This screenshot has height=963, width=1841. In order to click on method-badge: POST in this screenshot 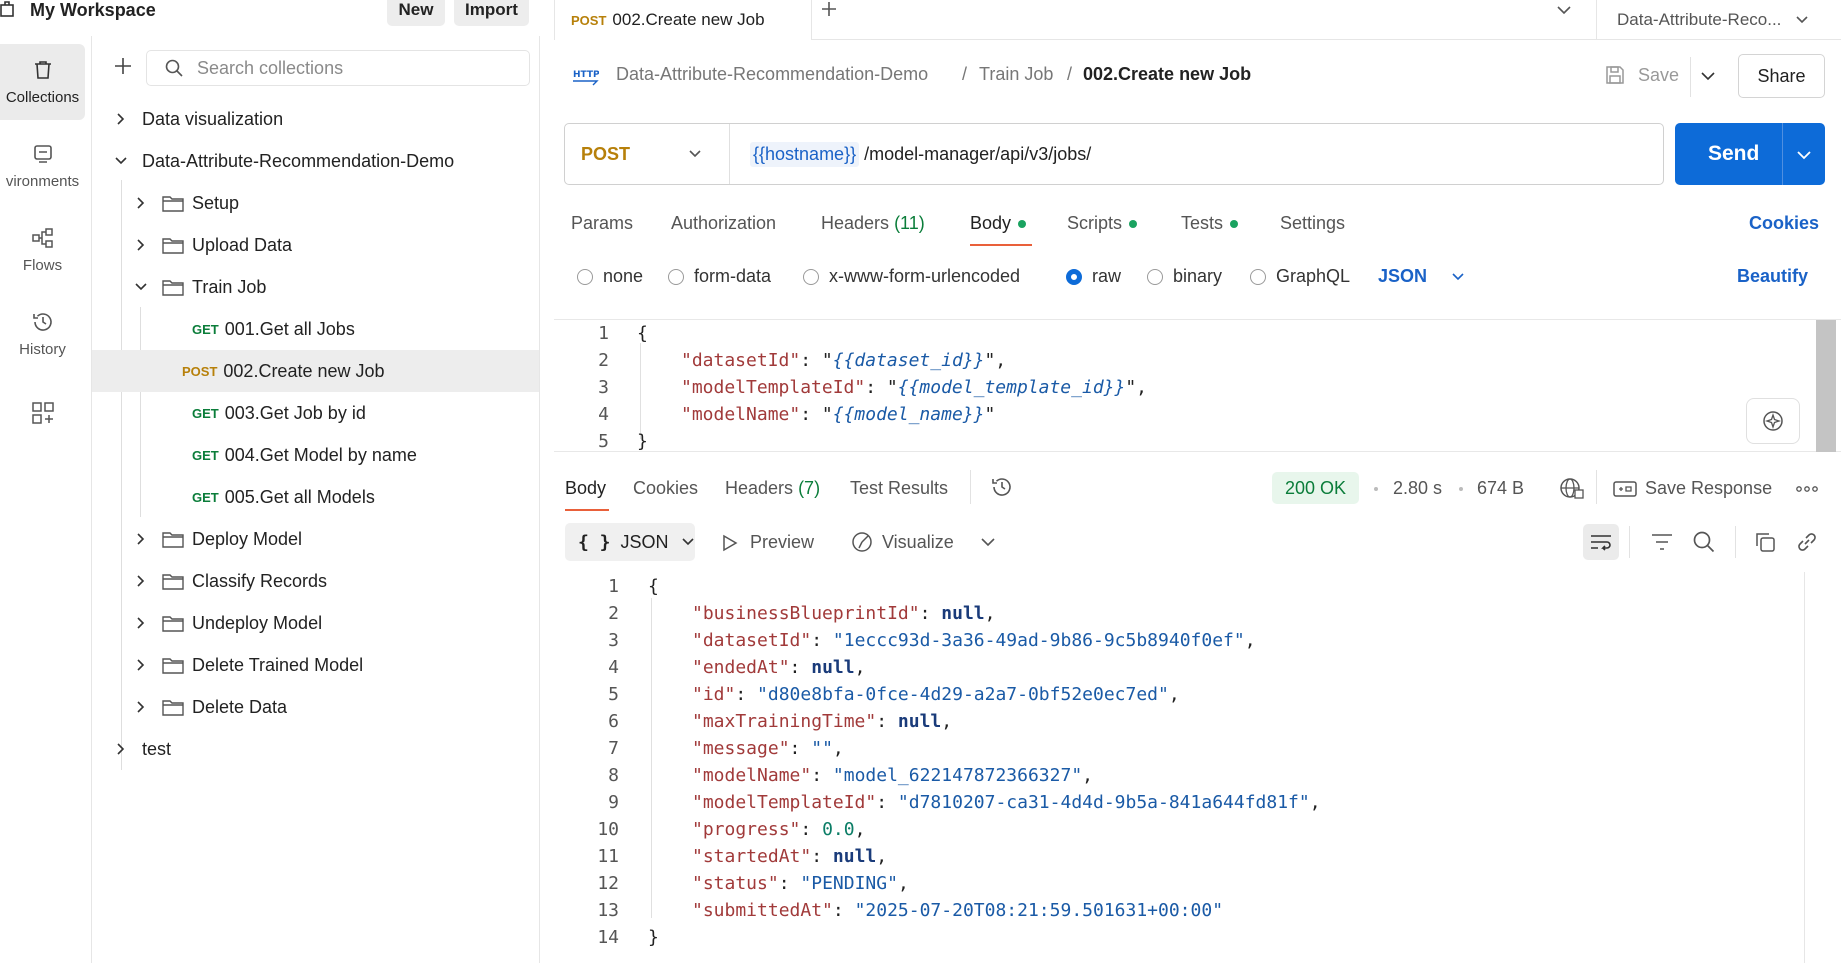, I will do `click(589, 20)`.